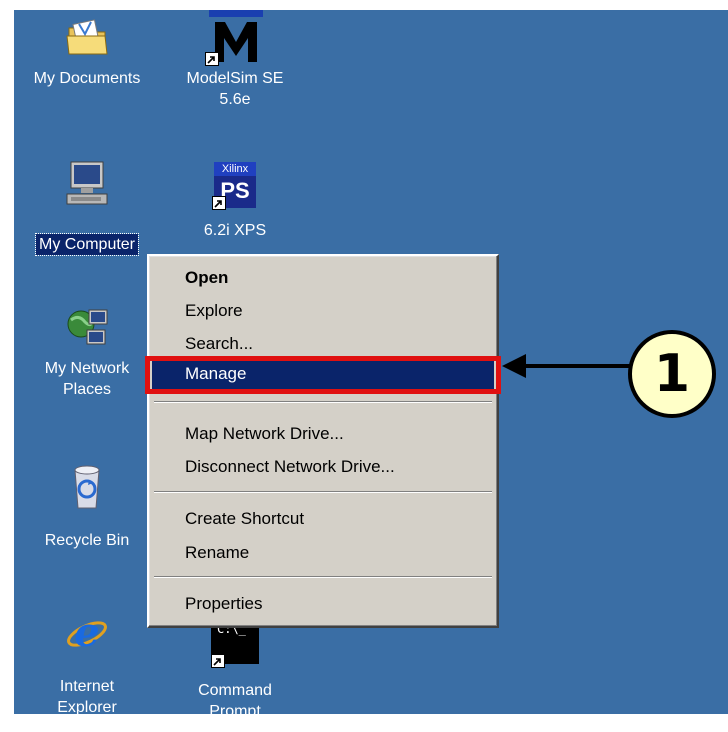  I want to click on menu-item-properties: Properties, so click(323, 604).